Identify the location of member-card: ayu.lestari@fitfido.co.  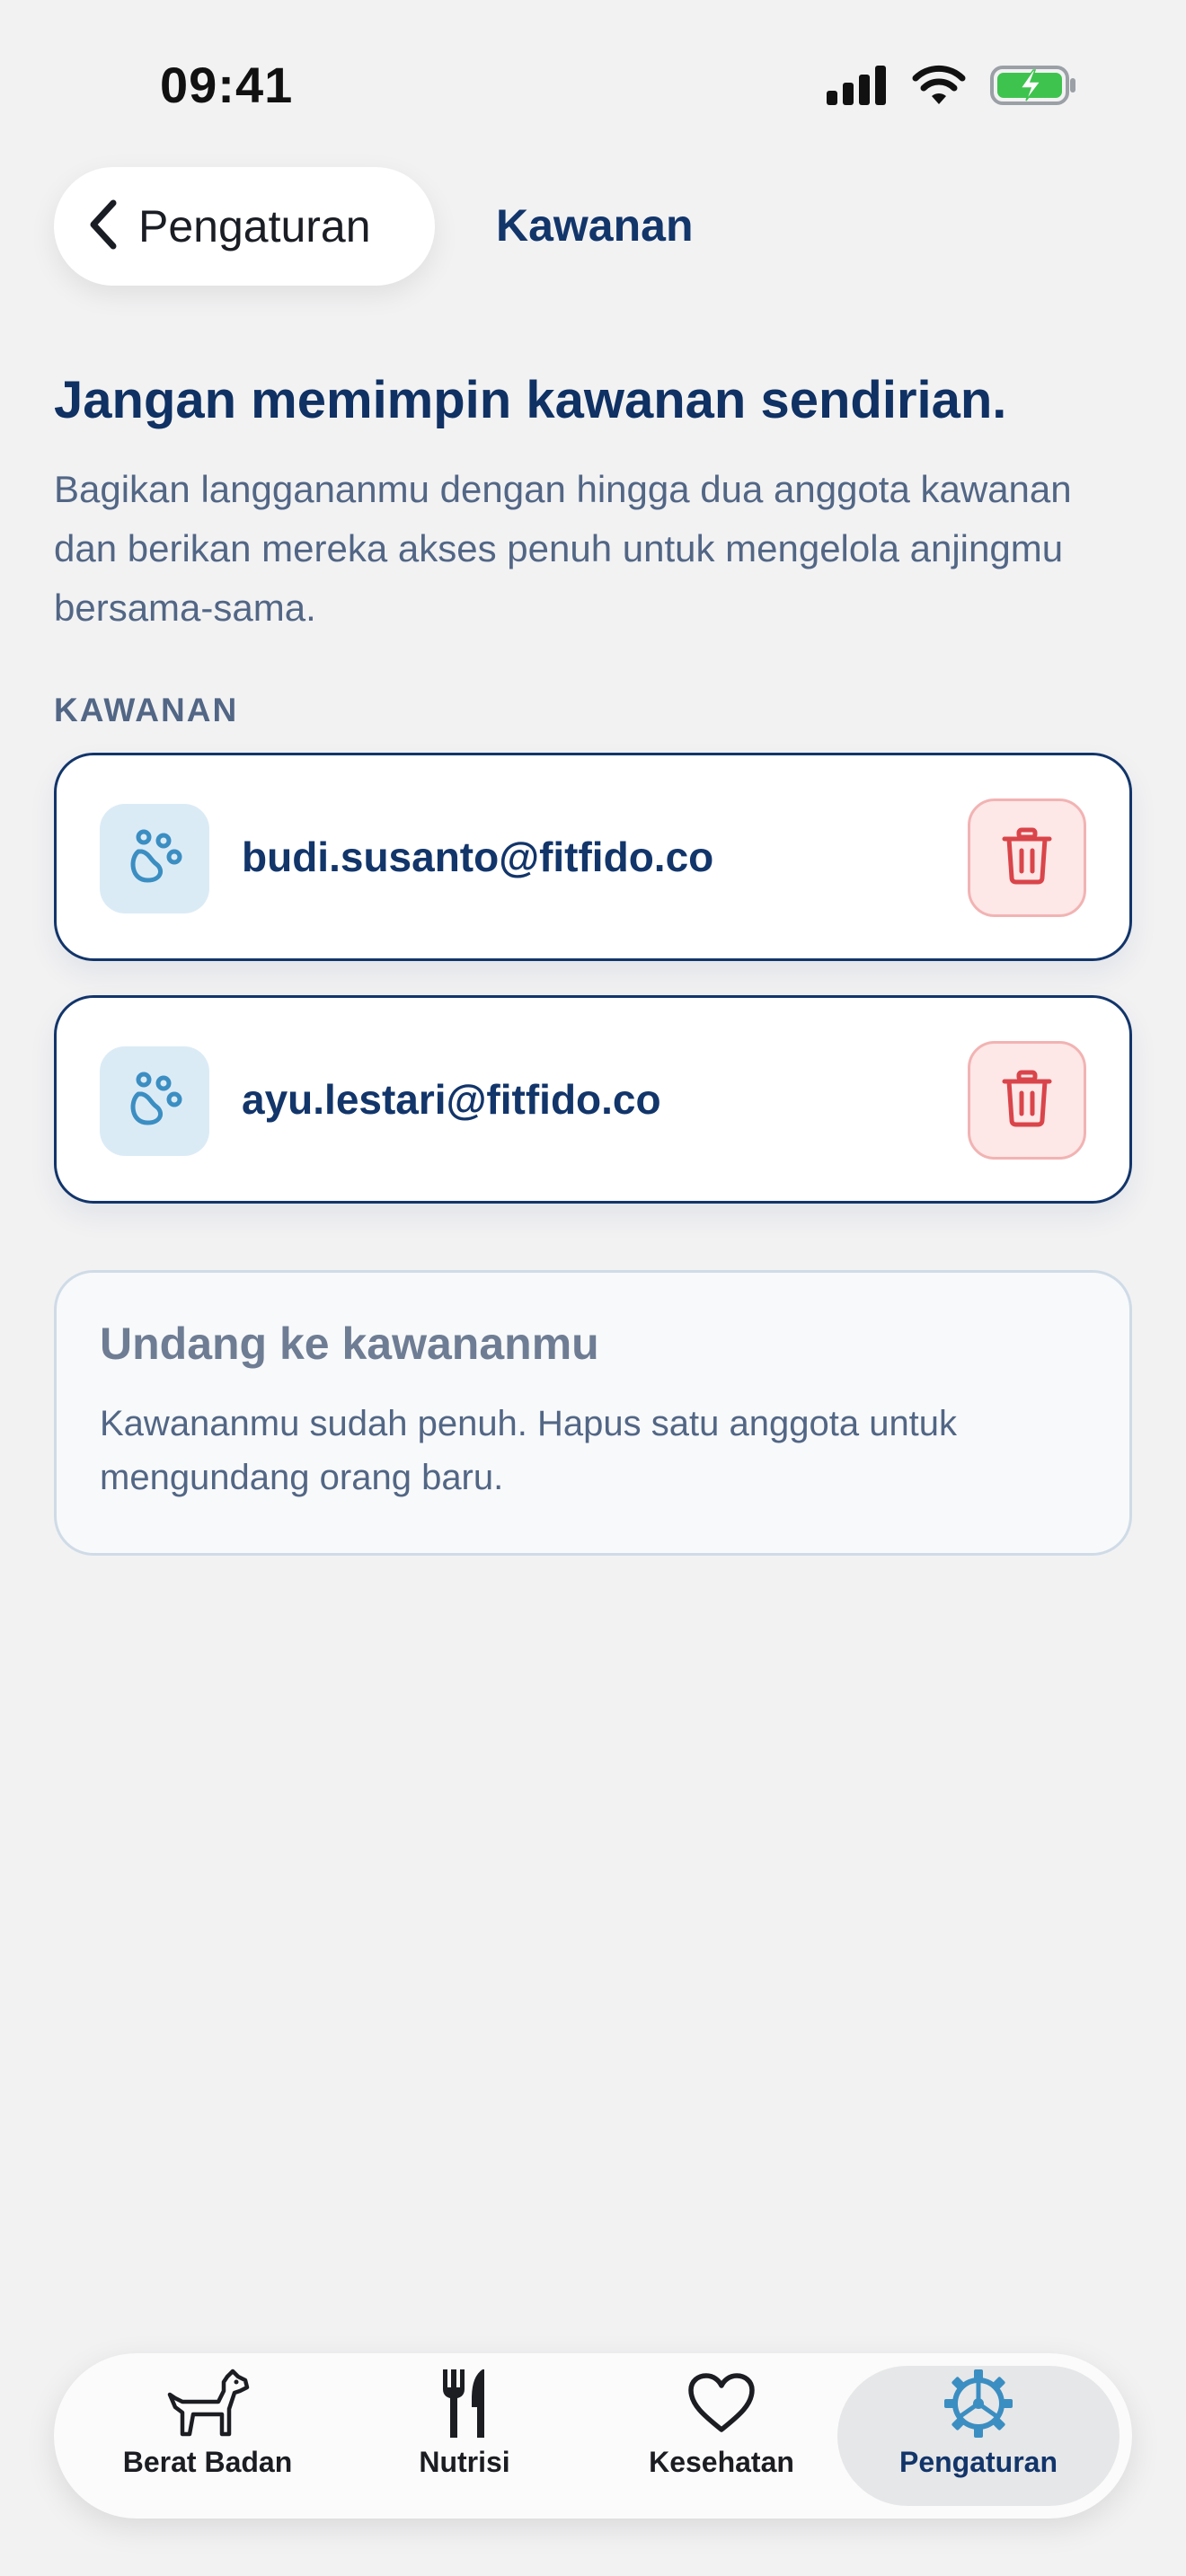
(593, 1099).